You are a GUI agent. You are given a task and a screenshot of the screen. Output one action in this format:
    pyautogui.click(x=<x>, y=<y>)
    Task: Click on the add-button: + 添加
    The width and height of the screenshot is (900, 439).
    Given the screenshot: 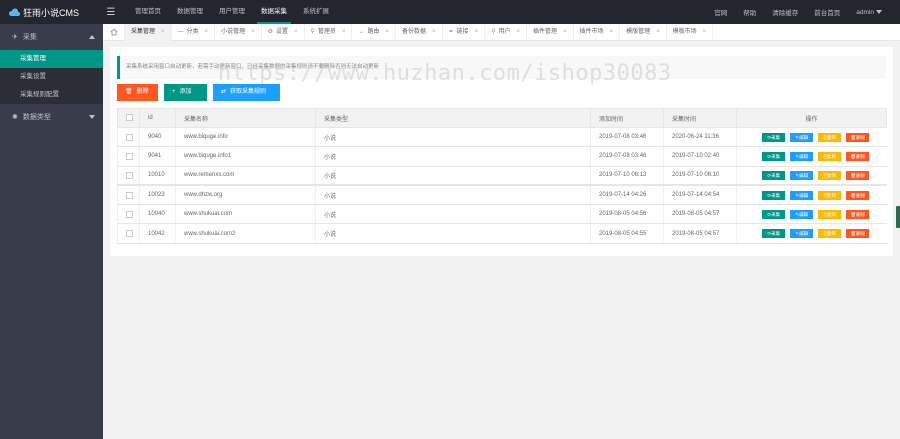 What is the action you would take?
    pyautogui.click(x=185, y=92)
    